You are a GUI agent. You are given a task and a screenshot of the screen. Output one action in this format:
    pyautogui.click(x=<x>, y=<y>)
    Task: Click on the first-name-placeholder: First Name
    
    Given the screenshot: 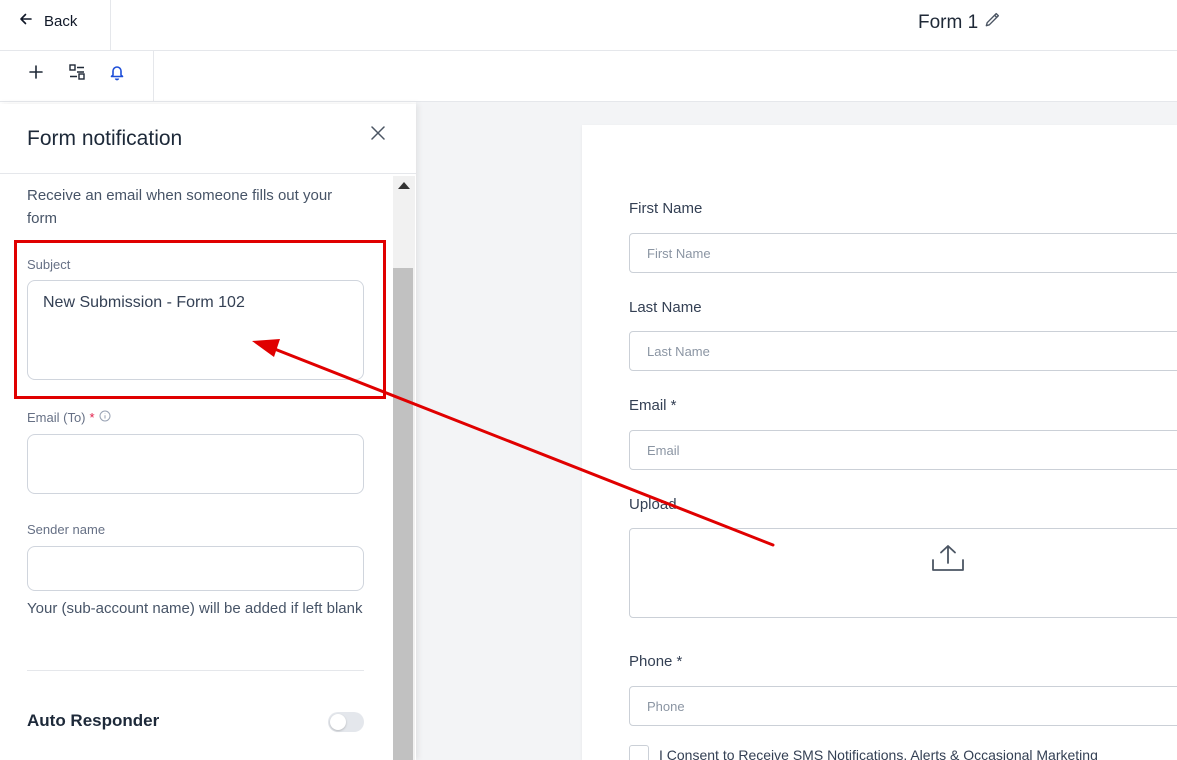 What is the action you would take?
    pyautogui.click(x=679, y=253)
    